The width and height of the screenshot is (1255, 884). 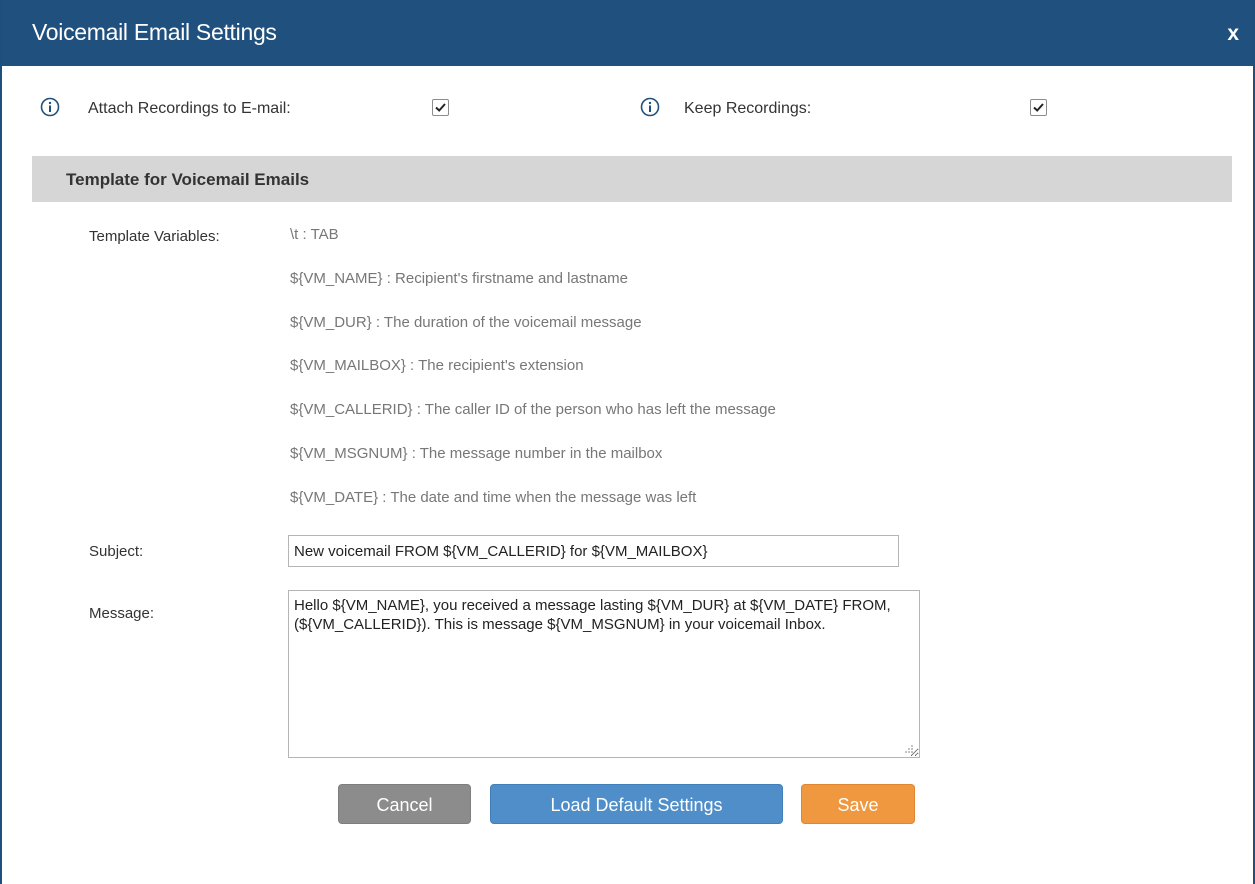 I want to click on message-label: Message:, so click(x=122, y=613).